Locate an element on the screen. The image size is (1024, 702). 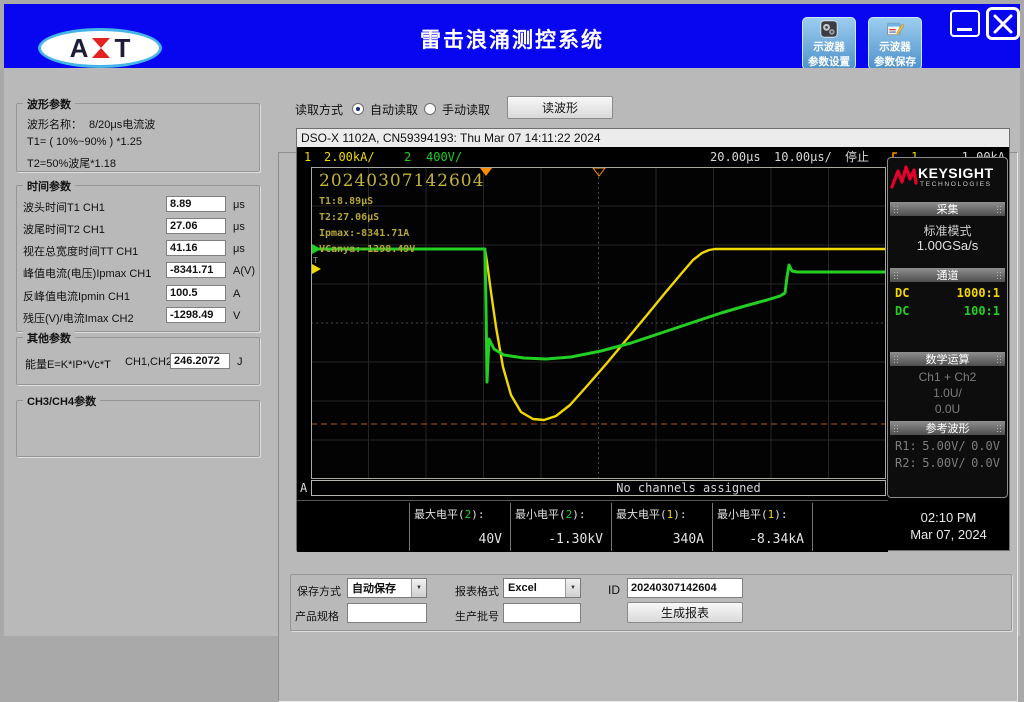
other-params-title: 其他参数 is located at coordinates (49, 338).